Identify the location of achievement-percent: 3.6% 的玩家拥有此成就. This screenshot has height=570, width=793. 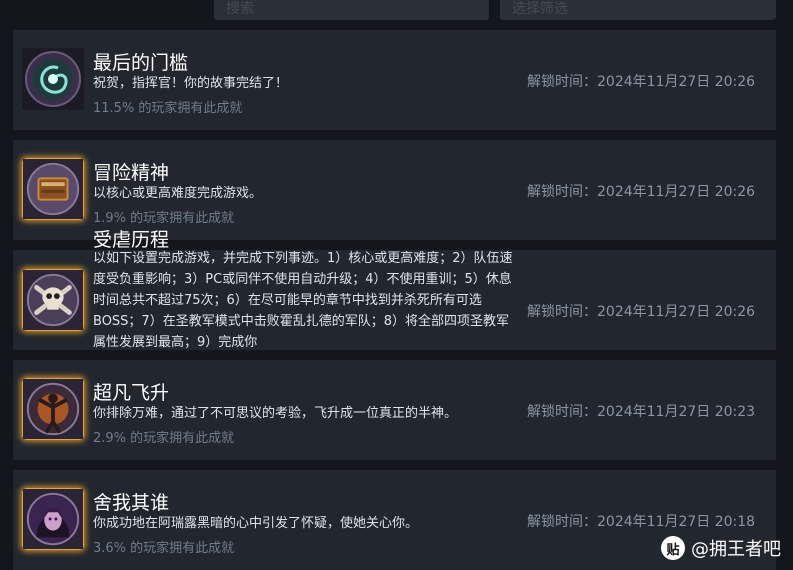
(164, 548).